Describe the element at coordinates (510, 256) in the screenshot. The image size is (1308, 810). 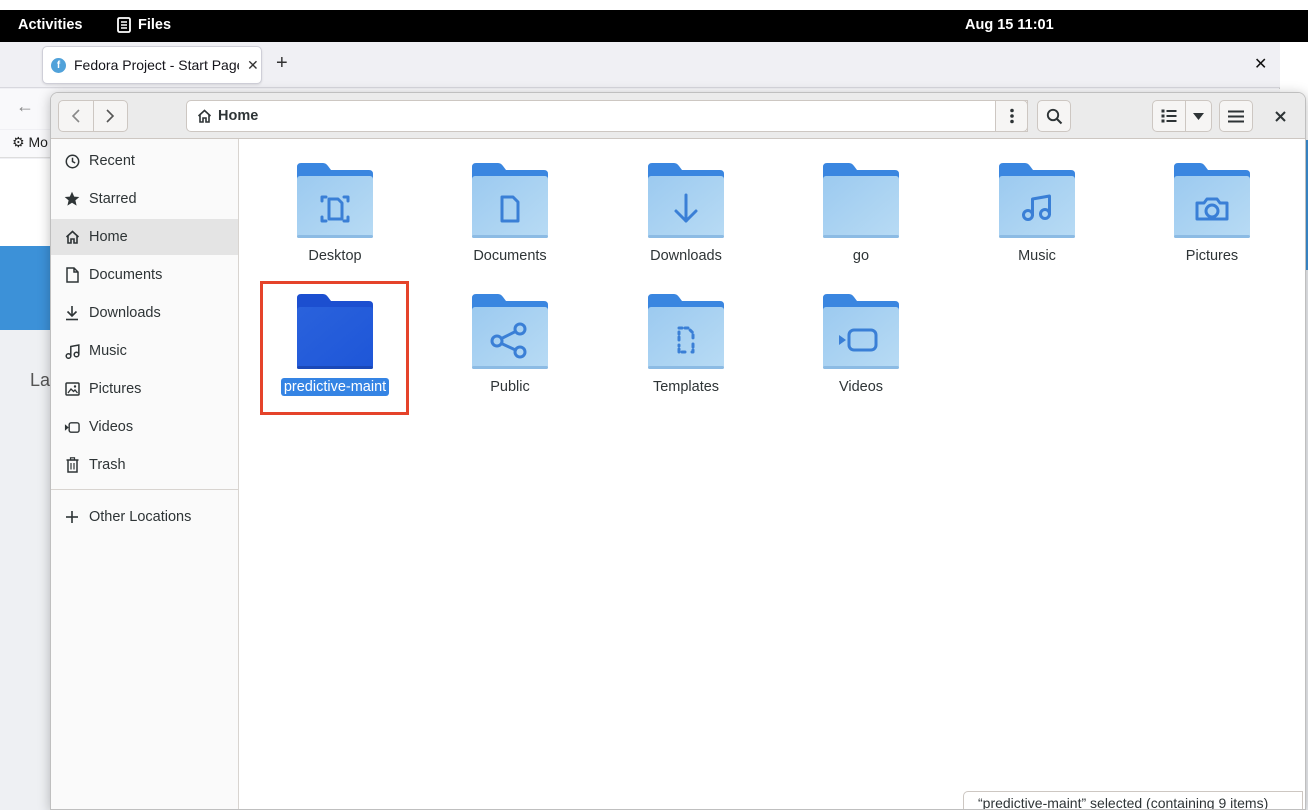
I see `folder-label: Documents` at that location.